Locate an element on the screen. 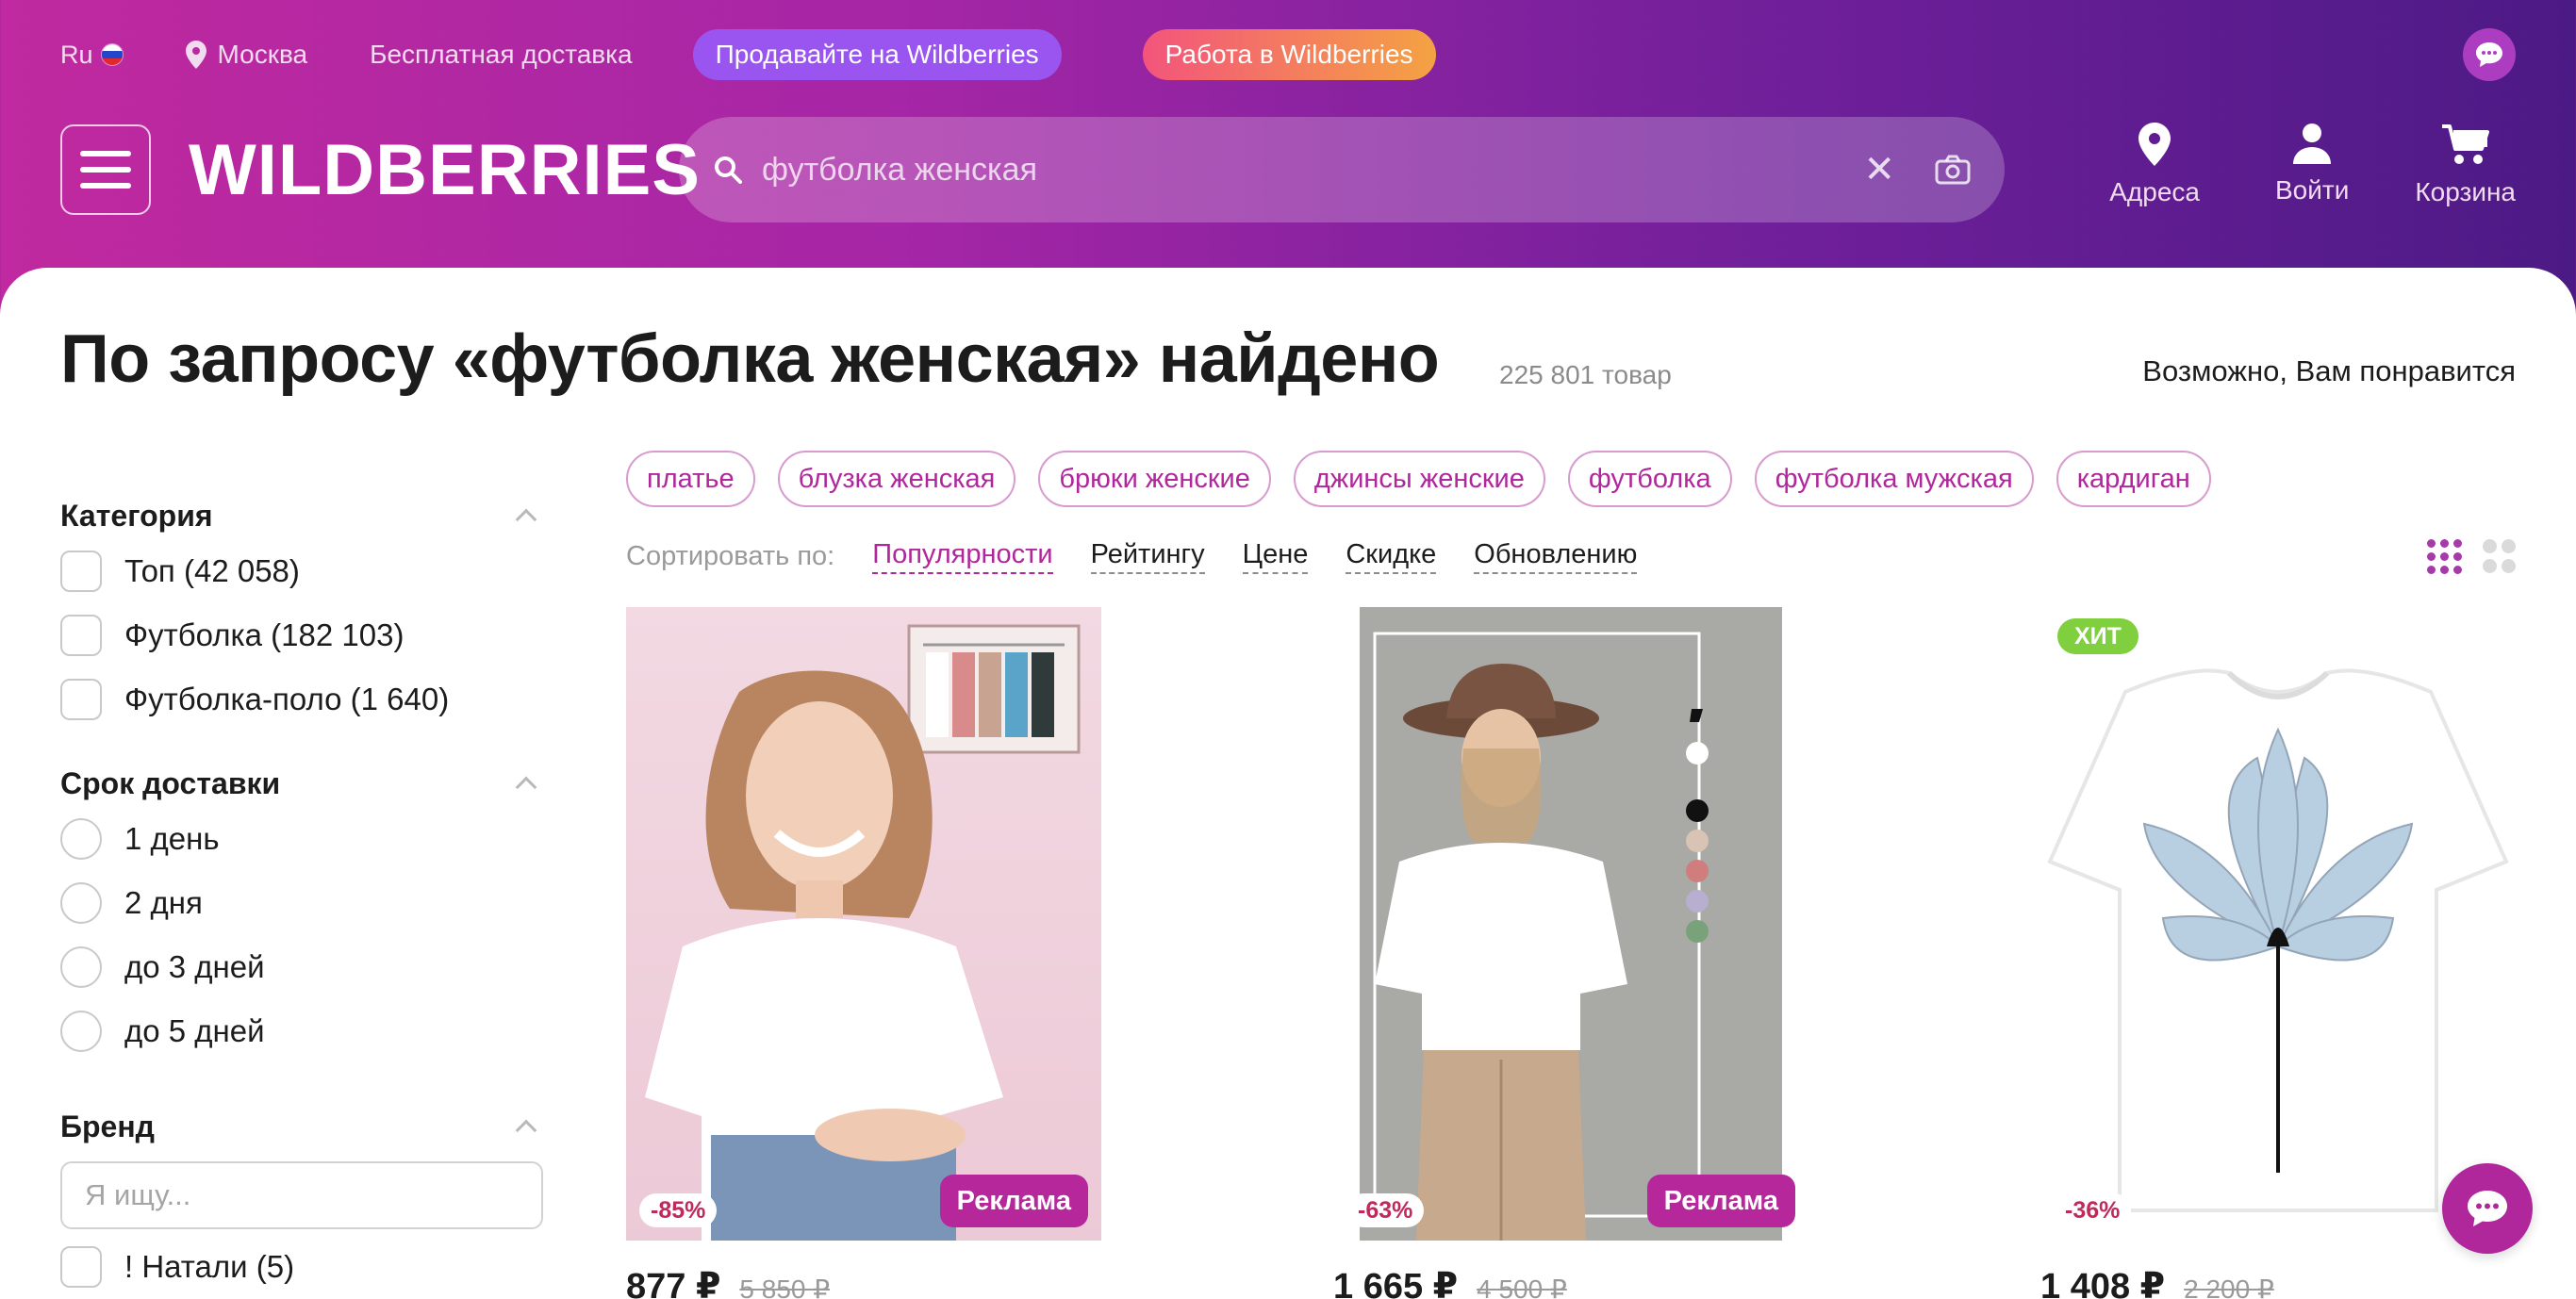 The height and width of the screenshot is (1299, 2576). search-bar: ✕ is located at coordinates (1342, 169).